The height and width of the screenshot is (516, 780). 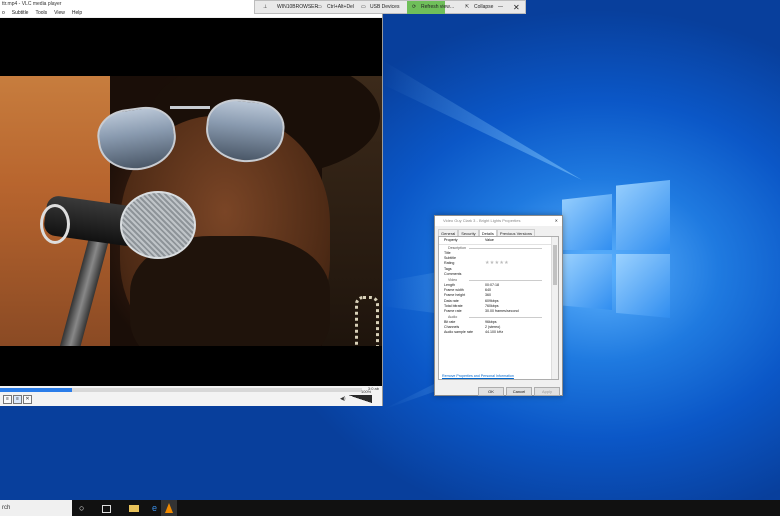 I want to click on tab-general: General, so click(x=448, y=232).